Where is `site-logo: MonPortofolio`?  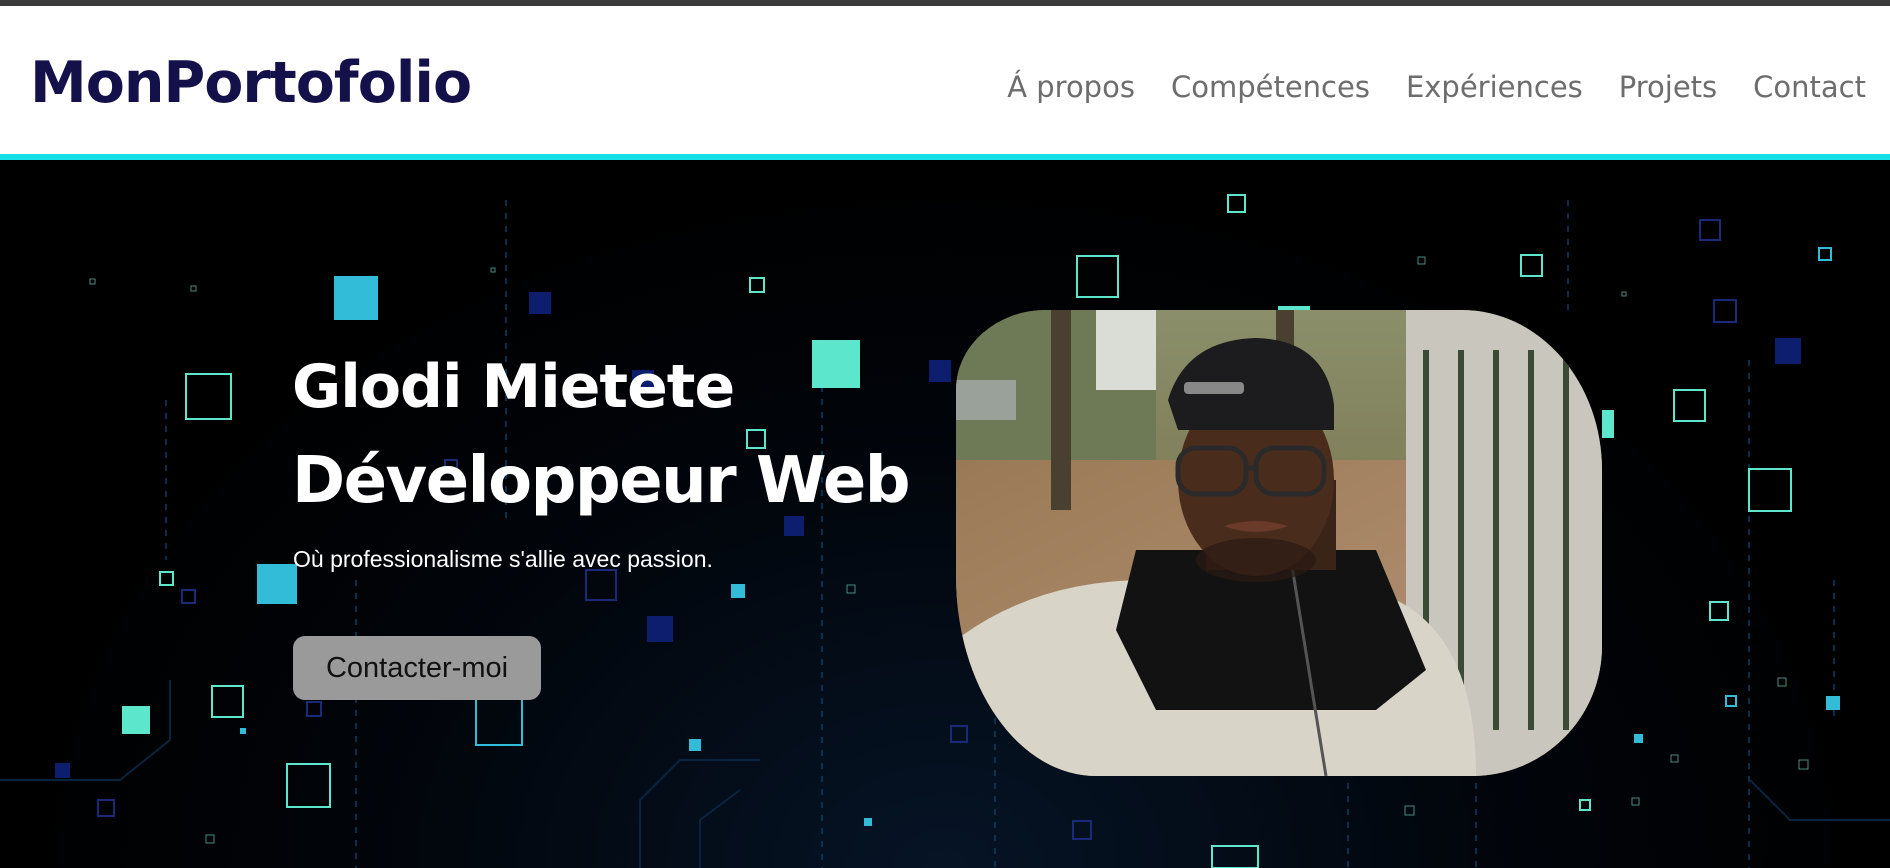 site-logo: MonPortofolio is located at coordinates (251, 83).